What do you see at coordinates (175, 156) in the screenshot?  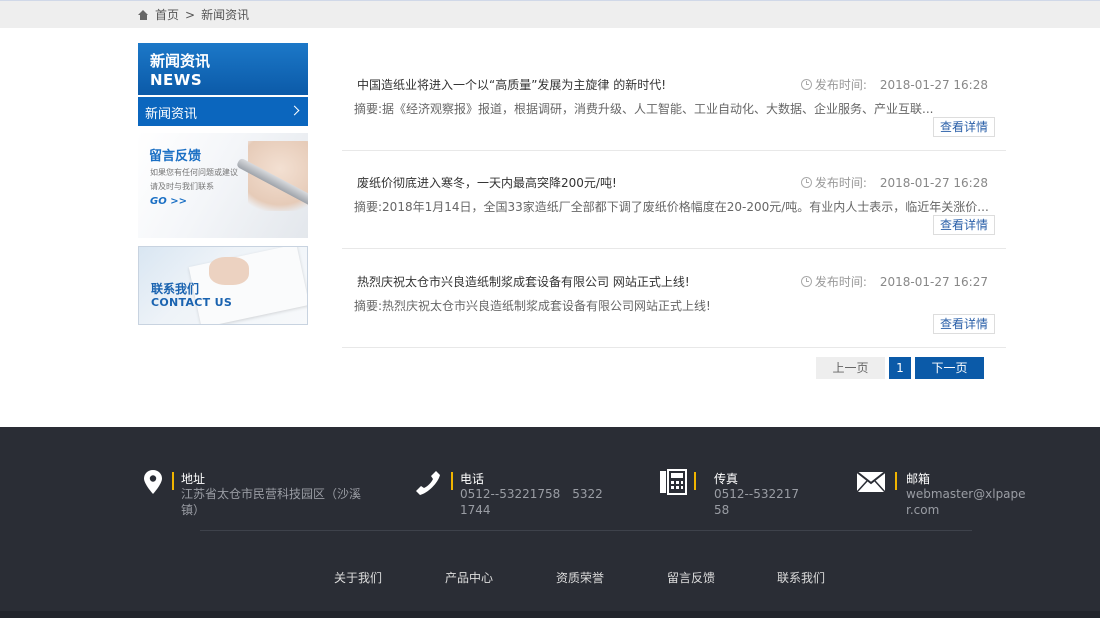 I see `feedback-banner-title: 留言反馈` at bounding box center [175, 156].